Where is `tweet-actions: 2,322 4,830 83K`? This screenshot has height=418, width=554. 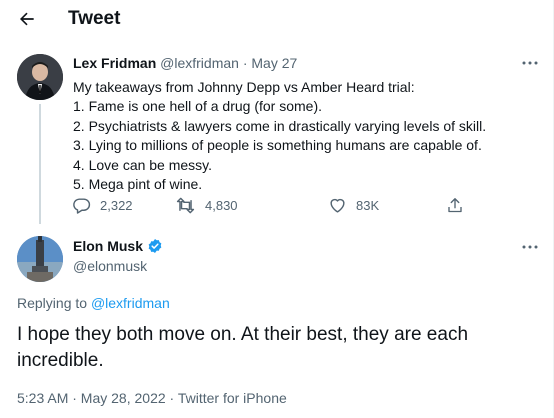 tweet-actions: 2,322 4,830 83K is located at coordinates (270, 205).